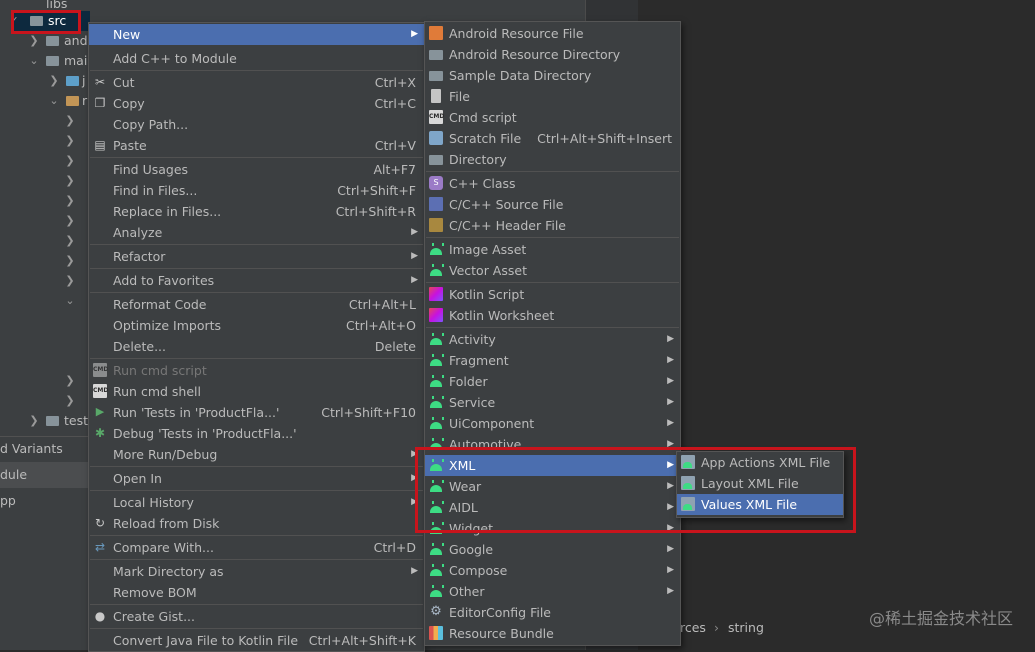  I want to click on menu-item-other: Other ▶, so click(552, 591).